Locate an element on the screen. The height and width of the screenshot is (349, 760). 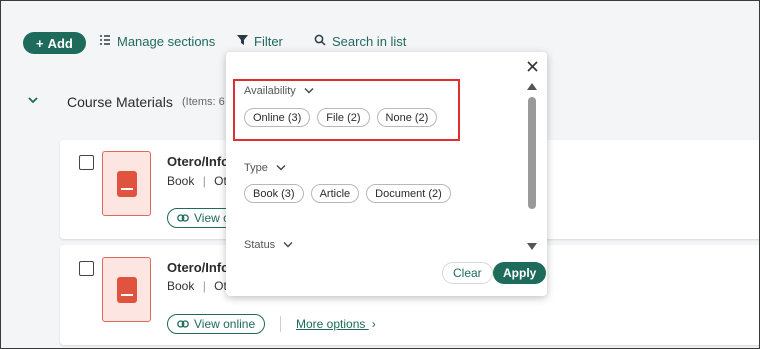
filter-label: Filter is located at coordinates (268, 41).